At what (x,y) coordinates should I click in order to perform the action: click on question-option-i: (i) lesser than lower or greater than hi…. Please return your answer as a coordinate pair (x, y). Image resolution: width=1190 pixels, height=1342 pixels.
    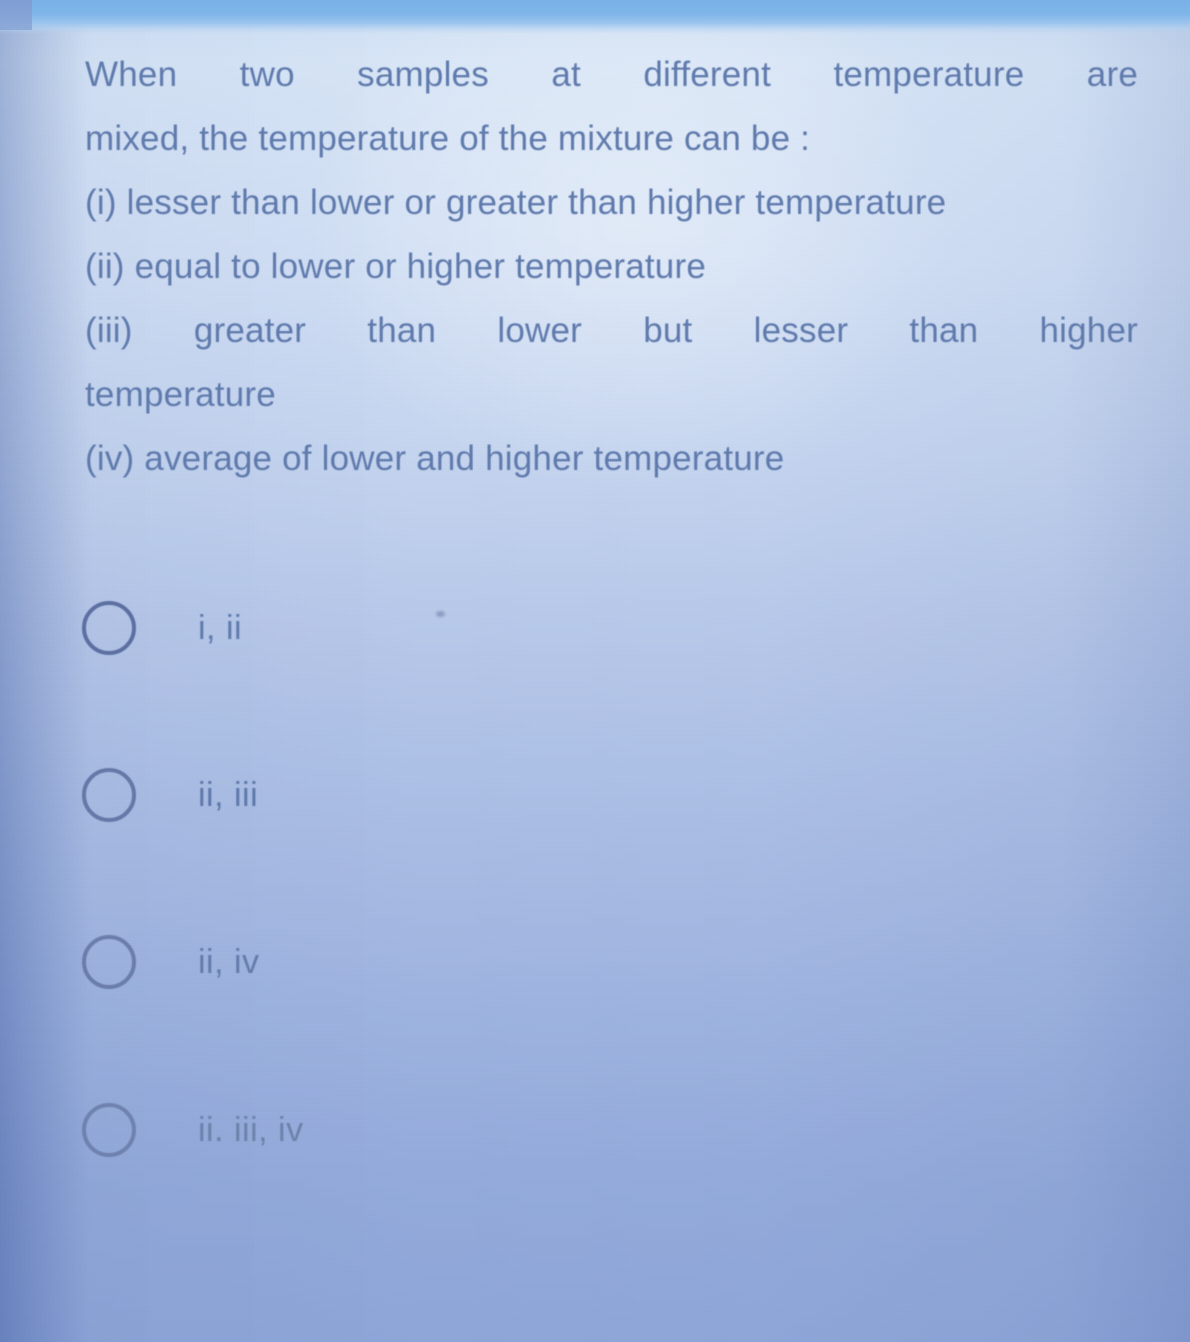
    Looking at the image, I should click on (516, 202).